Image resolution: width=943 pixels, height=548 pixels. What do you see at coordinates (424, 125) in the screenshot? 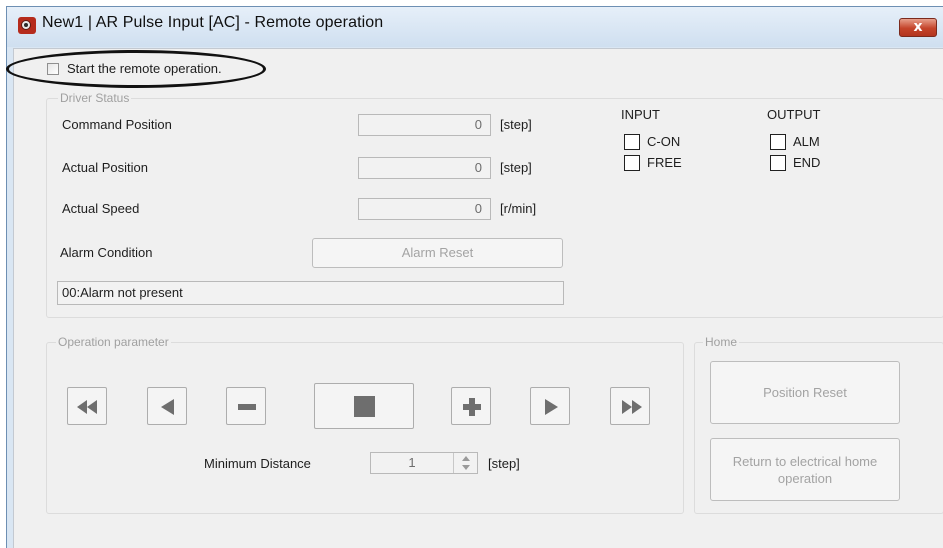
I see `command-position-value: 0` at bounding box center [424, 125].